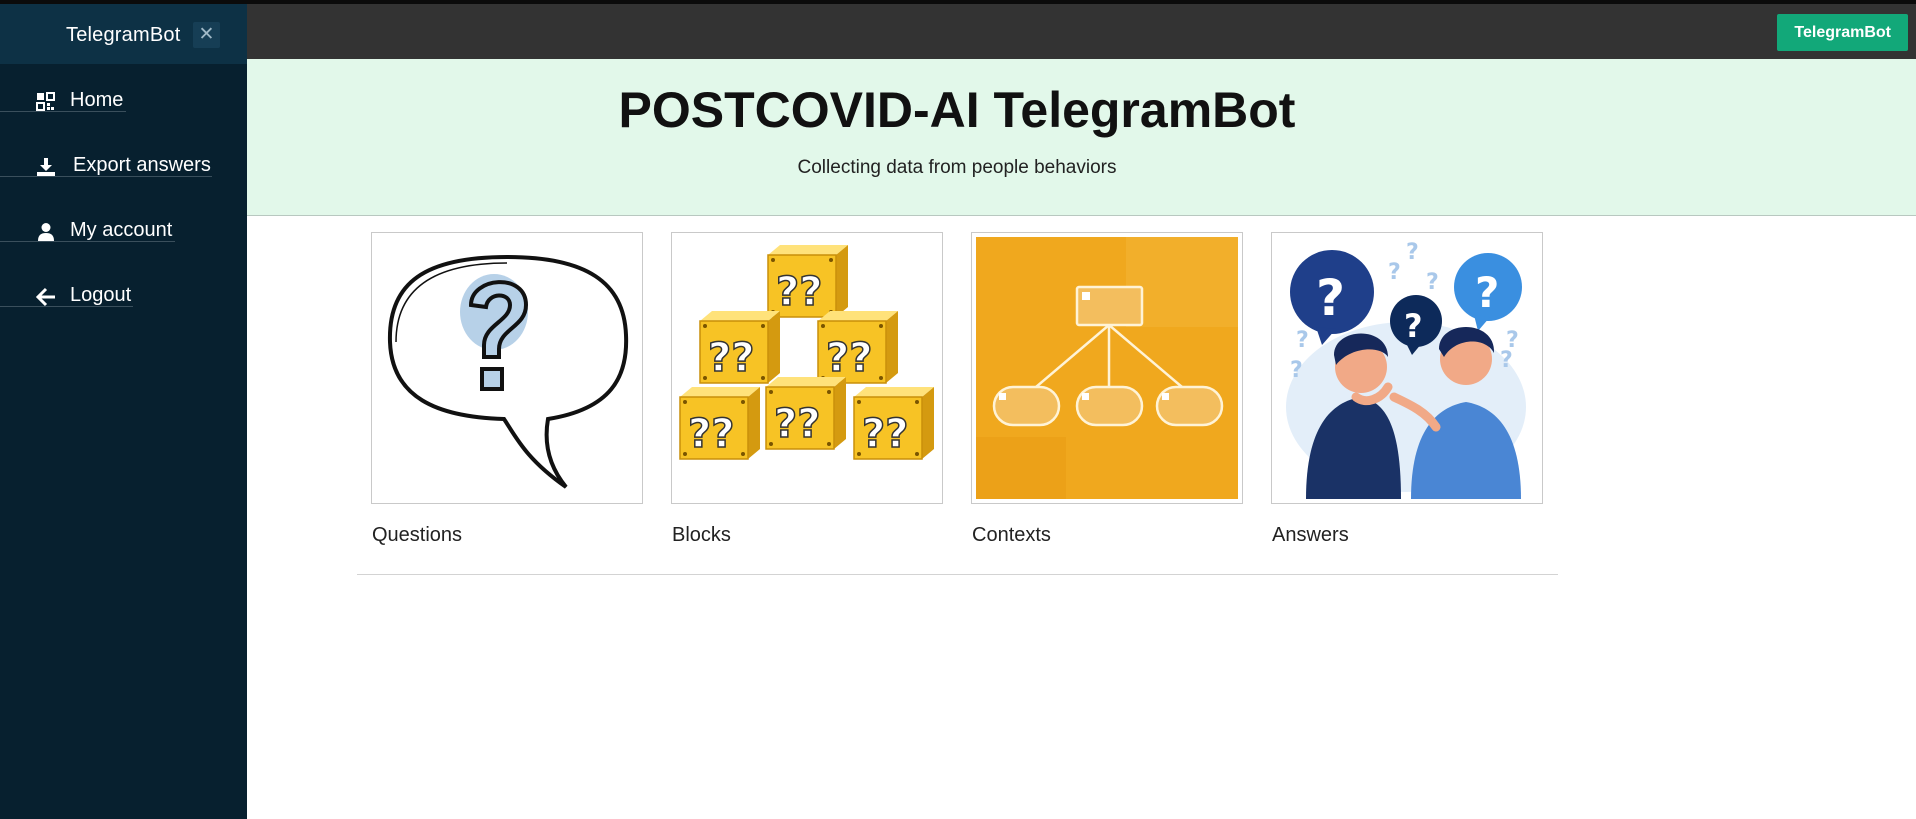 The height and width of the screenshot is (819, 1916). I want to click on telegrambot-button: TelegramBot, so click(1842, 32).